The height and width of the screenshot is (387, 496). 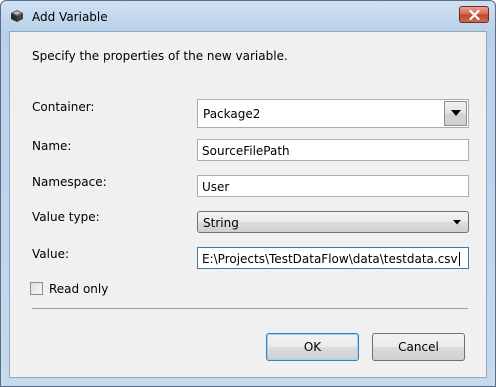 I want to click on value-label: Value:, so click(x=50, y=254).